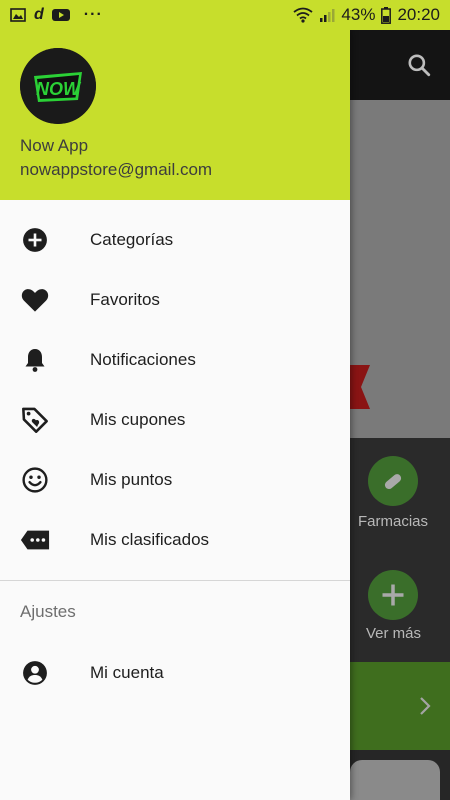 The height and width of the screenshot is (800, 450). I want to click on more-categories-button, so click(393, 595).